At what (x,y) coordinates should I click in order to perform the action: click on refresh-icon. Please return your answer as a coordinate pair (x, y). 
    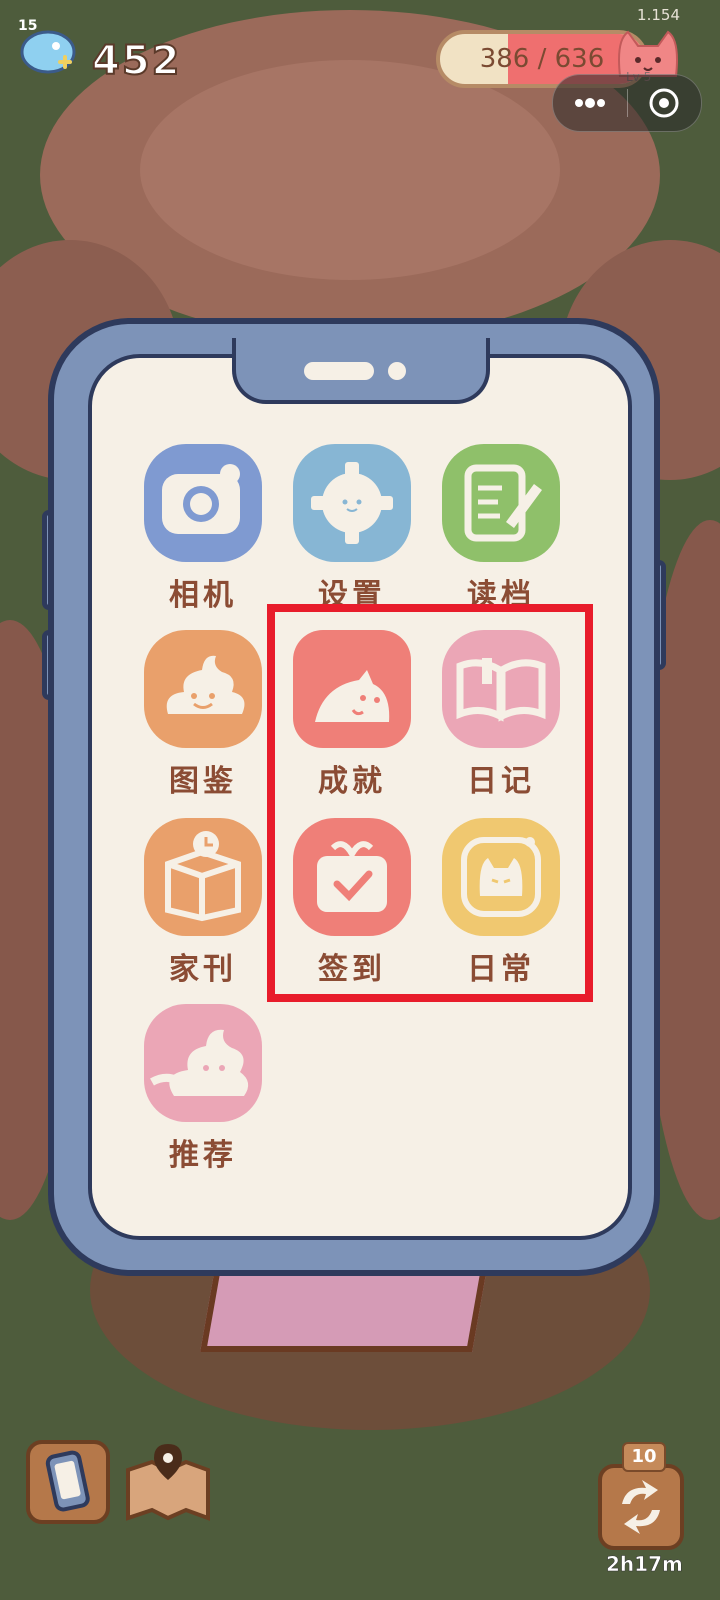
    Looking at the image, I should click on (641, 1507).